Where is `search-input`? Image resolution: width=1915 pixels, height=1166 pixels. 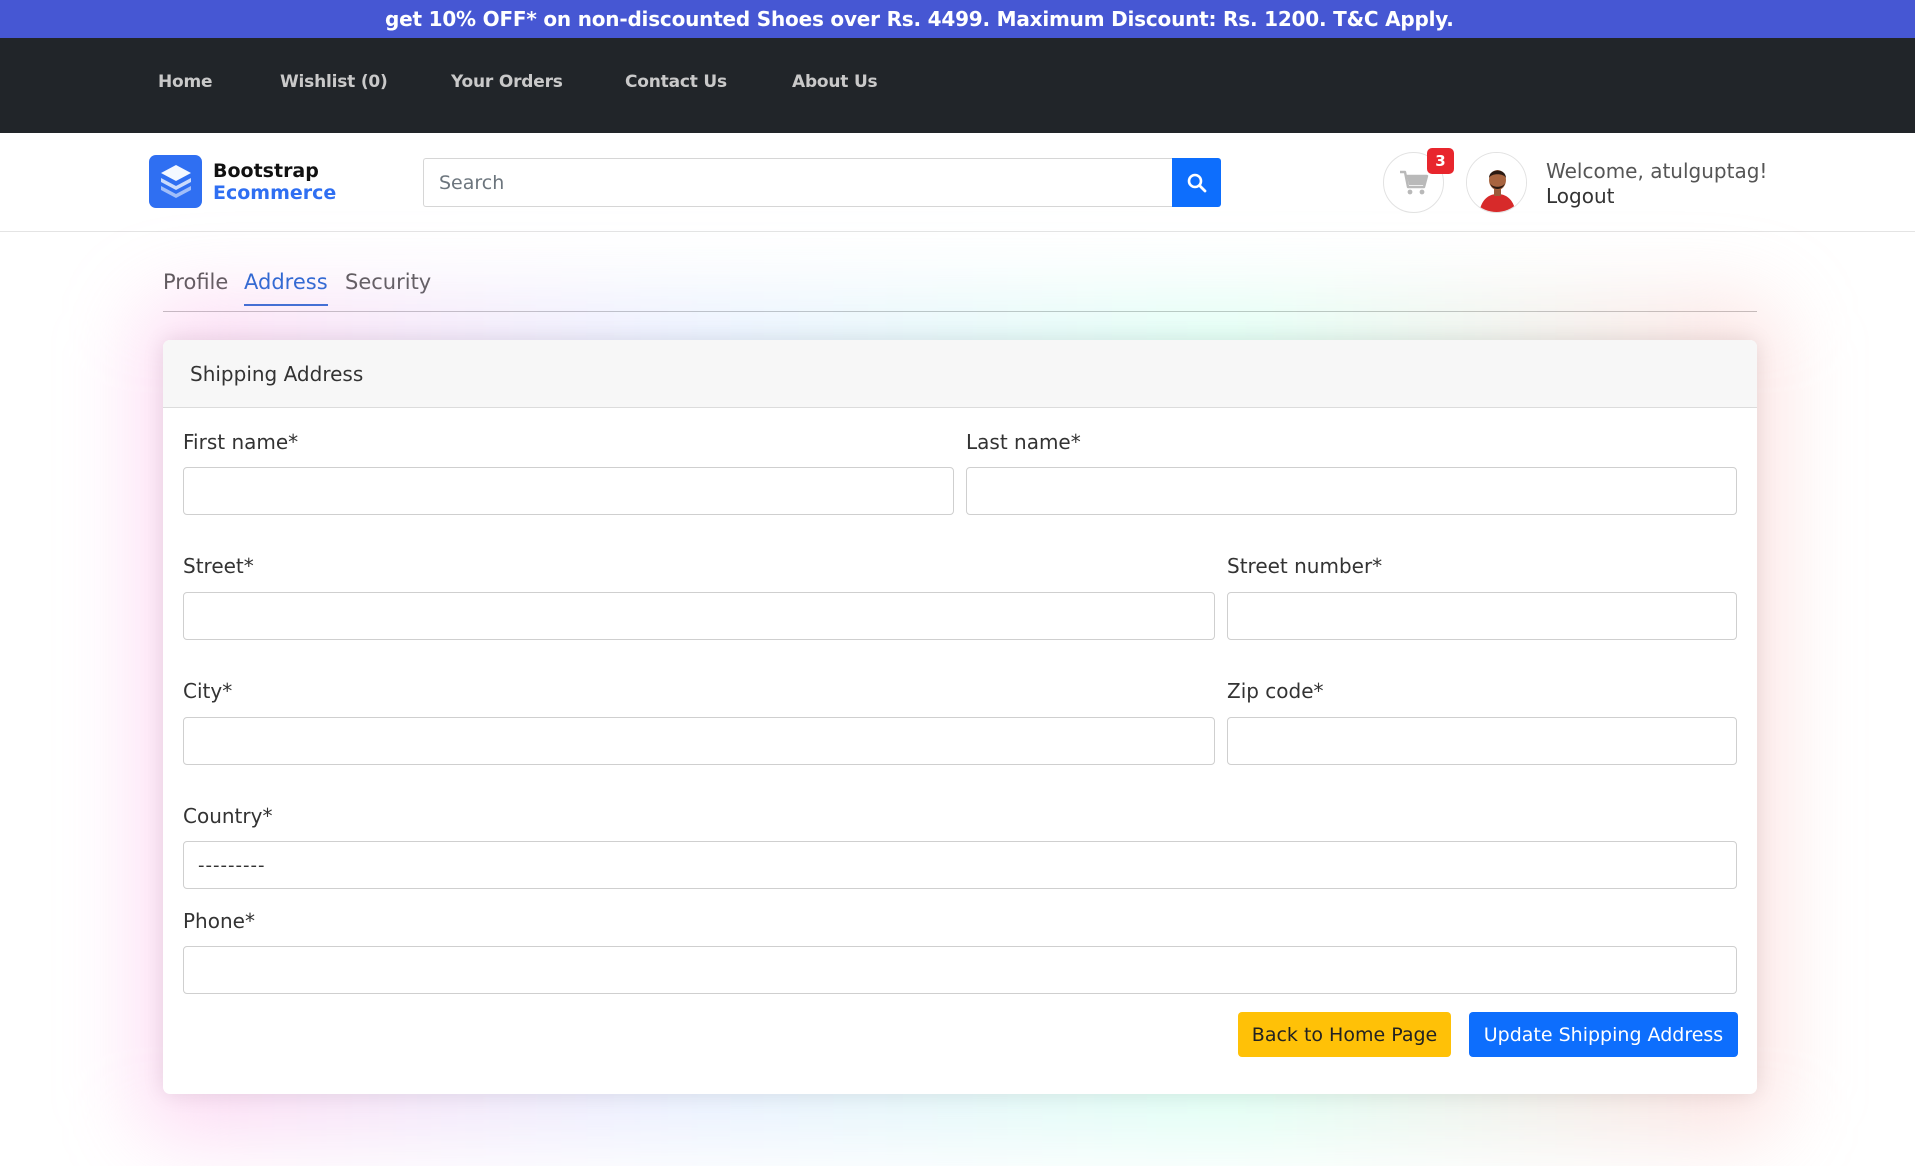 search-input is located at coordinates (798, 182).